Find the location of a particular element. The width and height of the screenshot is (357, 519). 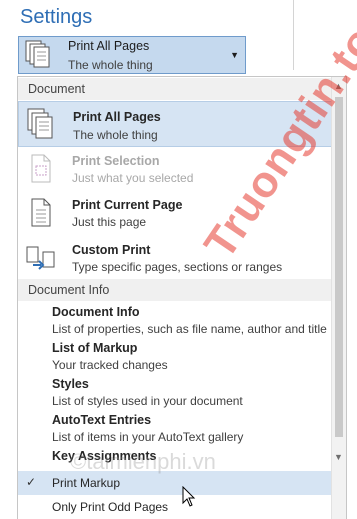

dropdown-arrow-icon: ▼ is located at coordinates (234, 55).